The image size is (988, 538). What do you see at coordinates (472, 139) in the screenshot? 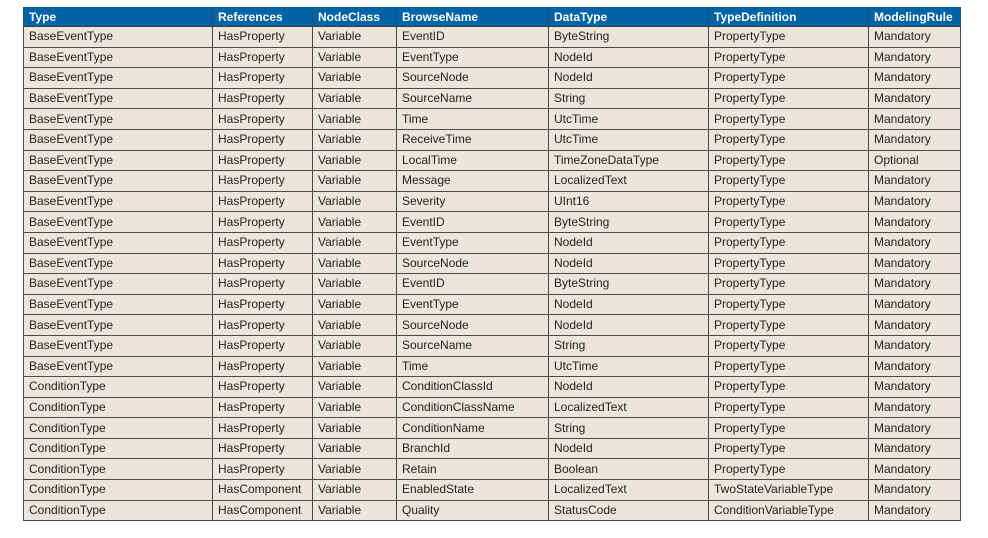
I see `cell-browsename: ReceiveTime` at bounding box center [472, 139].